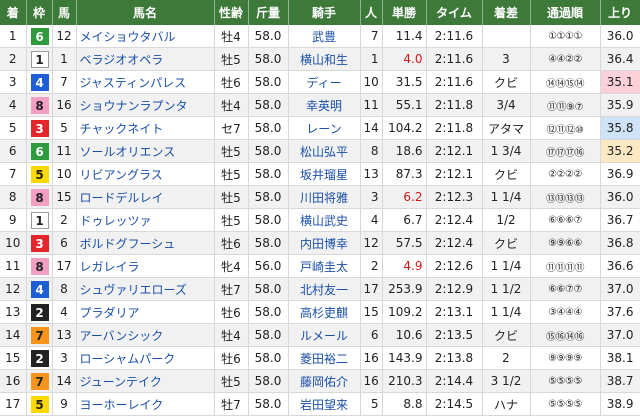 The width and height of the screenshot is (640, 418). What do you see at coordinates (371, 358) in the screenshot?
I see `popularity-cell: 16` at bounding box center [371, 358].